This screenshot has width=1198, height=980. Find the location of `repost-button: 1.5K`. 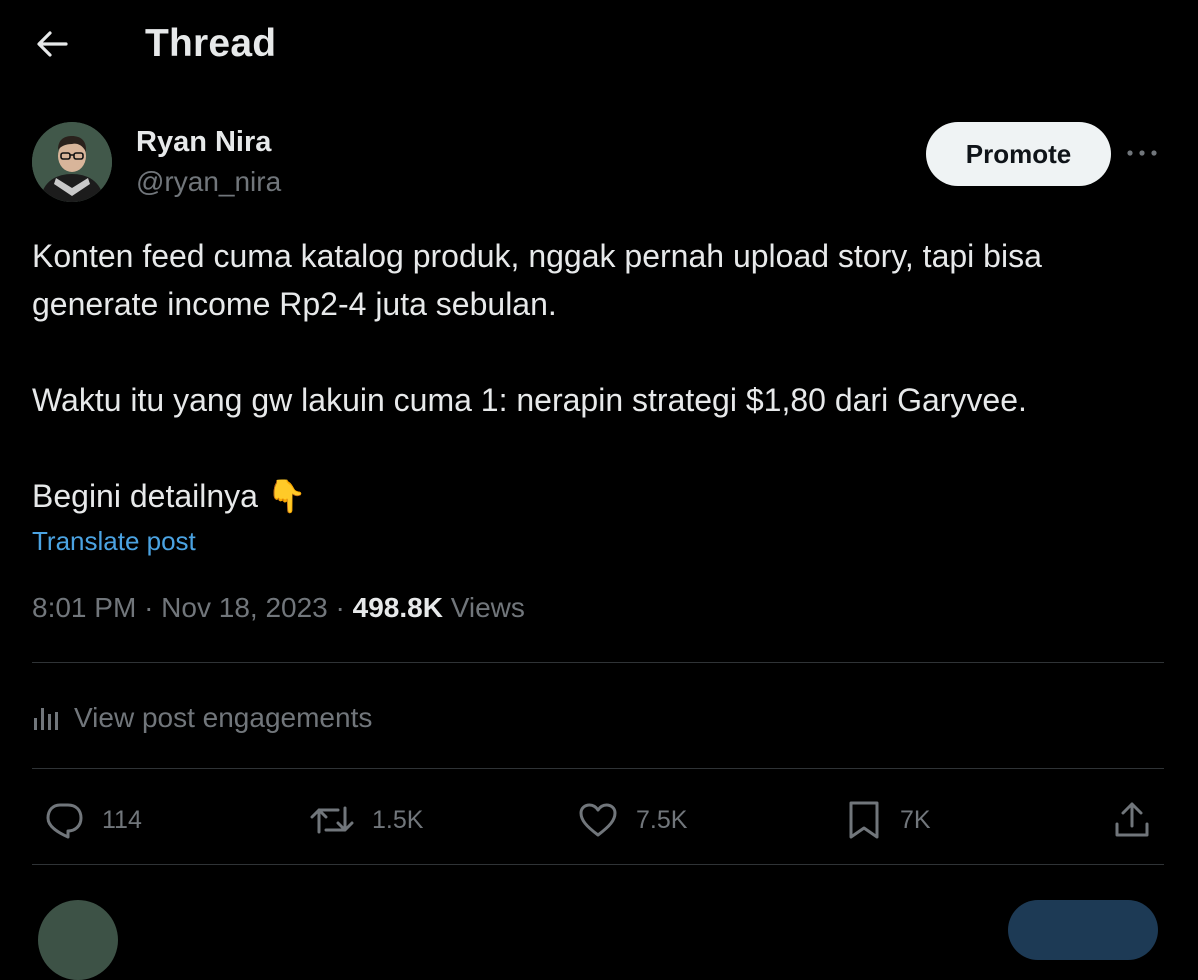

repost-button: 1.5K is located at coordinates (366, 820).